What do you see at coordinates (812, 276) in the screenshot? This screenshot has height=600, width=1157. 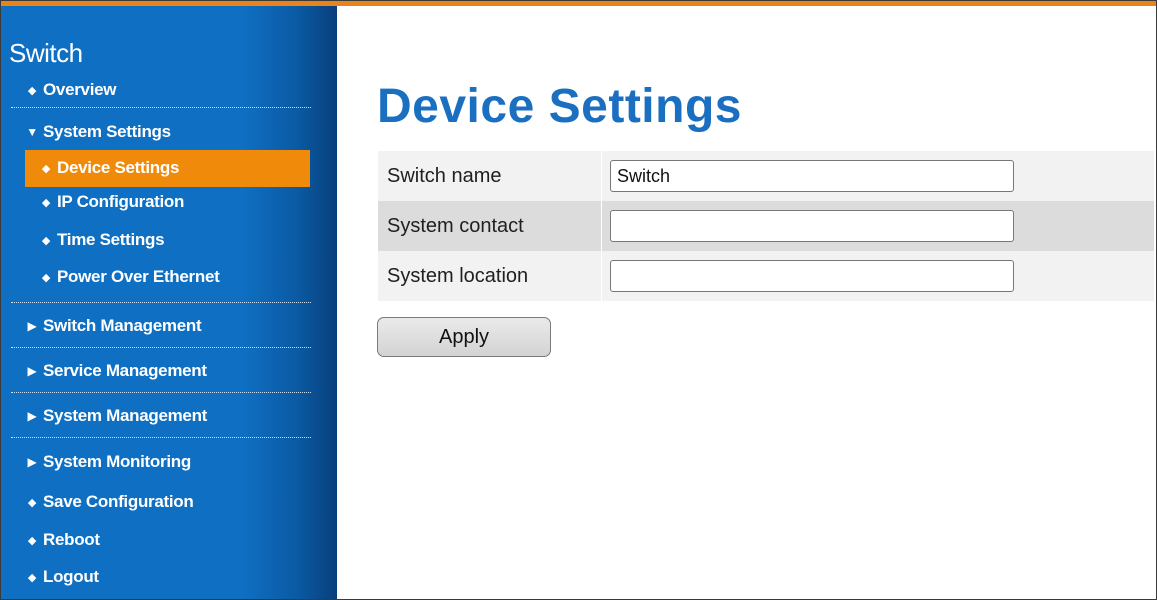 I see `system-location-input` at bounding box center [812, 276].